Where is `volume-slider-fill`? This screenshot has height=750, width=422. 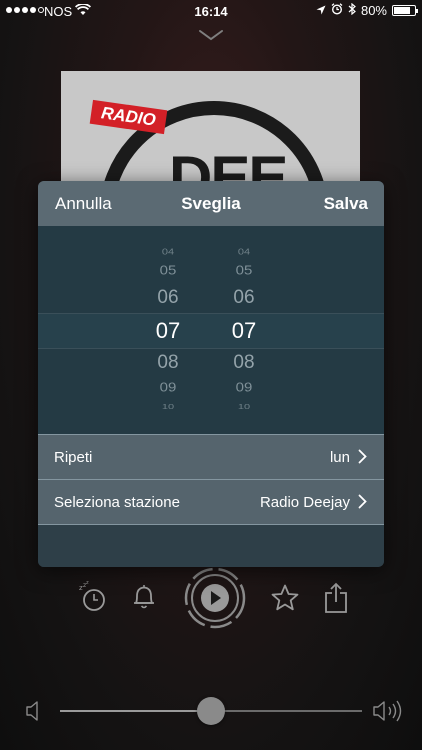
volume-slider-fill is located at coordinates (135, 711).